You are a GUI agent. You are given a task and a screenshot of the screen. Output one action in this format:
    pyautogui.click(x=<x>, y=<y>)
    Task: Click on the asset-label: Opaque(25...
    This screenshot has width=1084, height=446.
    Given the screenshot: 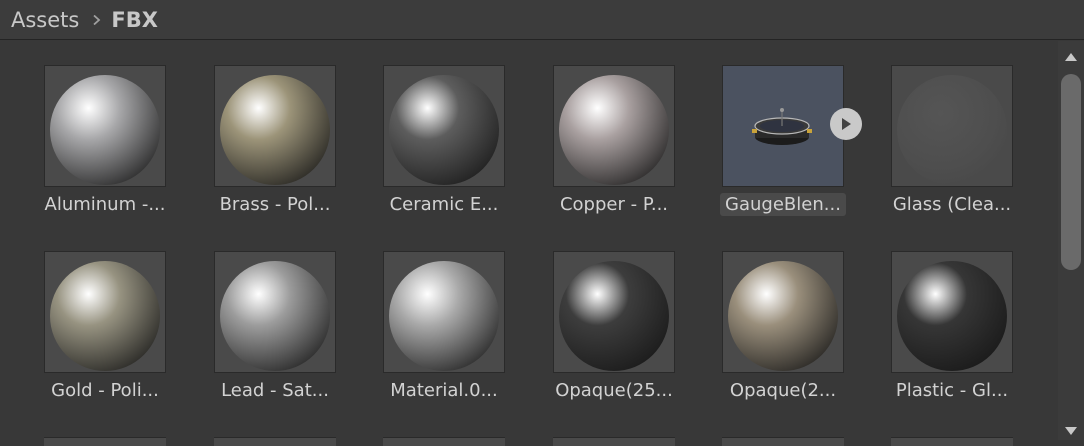 What is the action you would take?
    pyautogui.click(x=614, y=390)
    